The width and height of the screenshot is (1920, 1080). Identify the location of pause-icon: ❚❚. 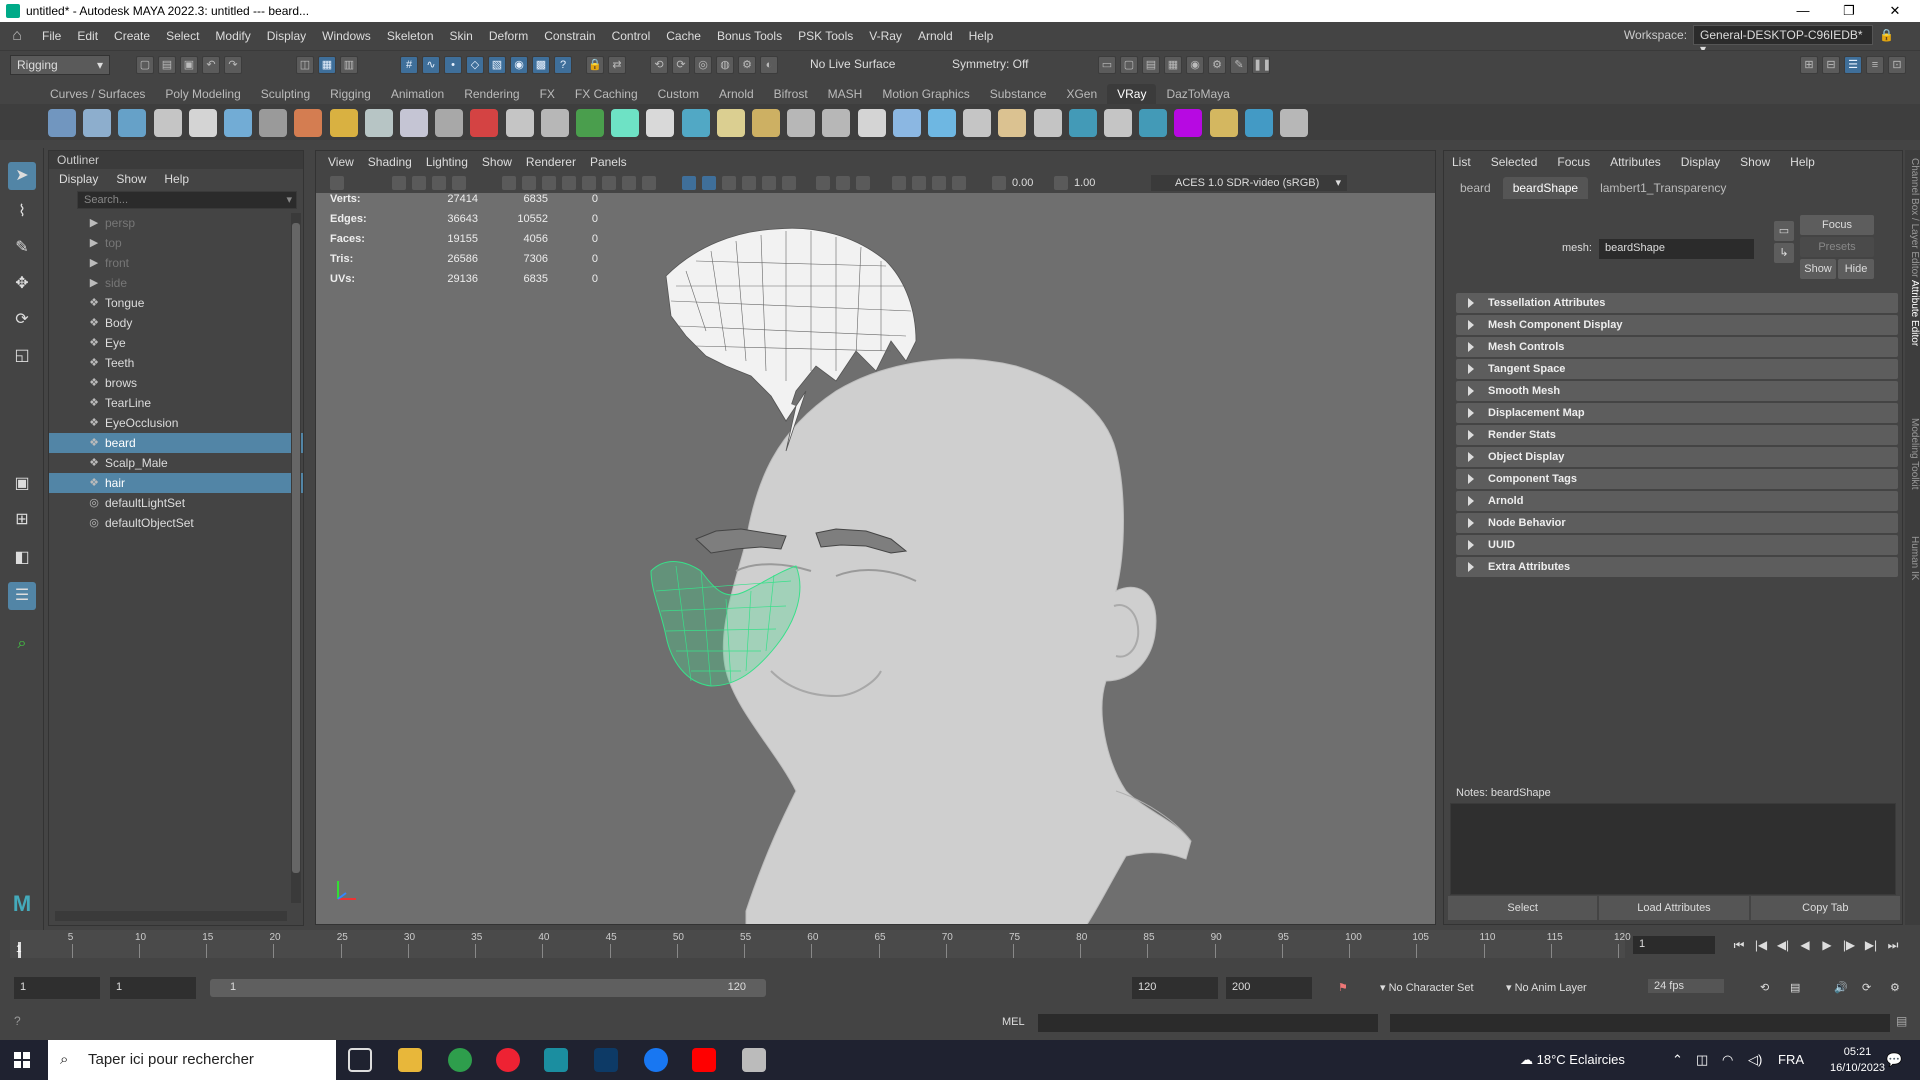
(1261, 65).